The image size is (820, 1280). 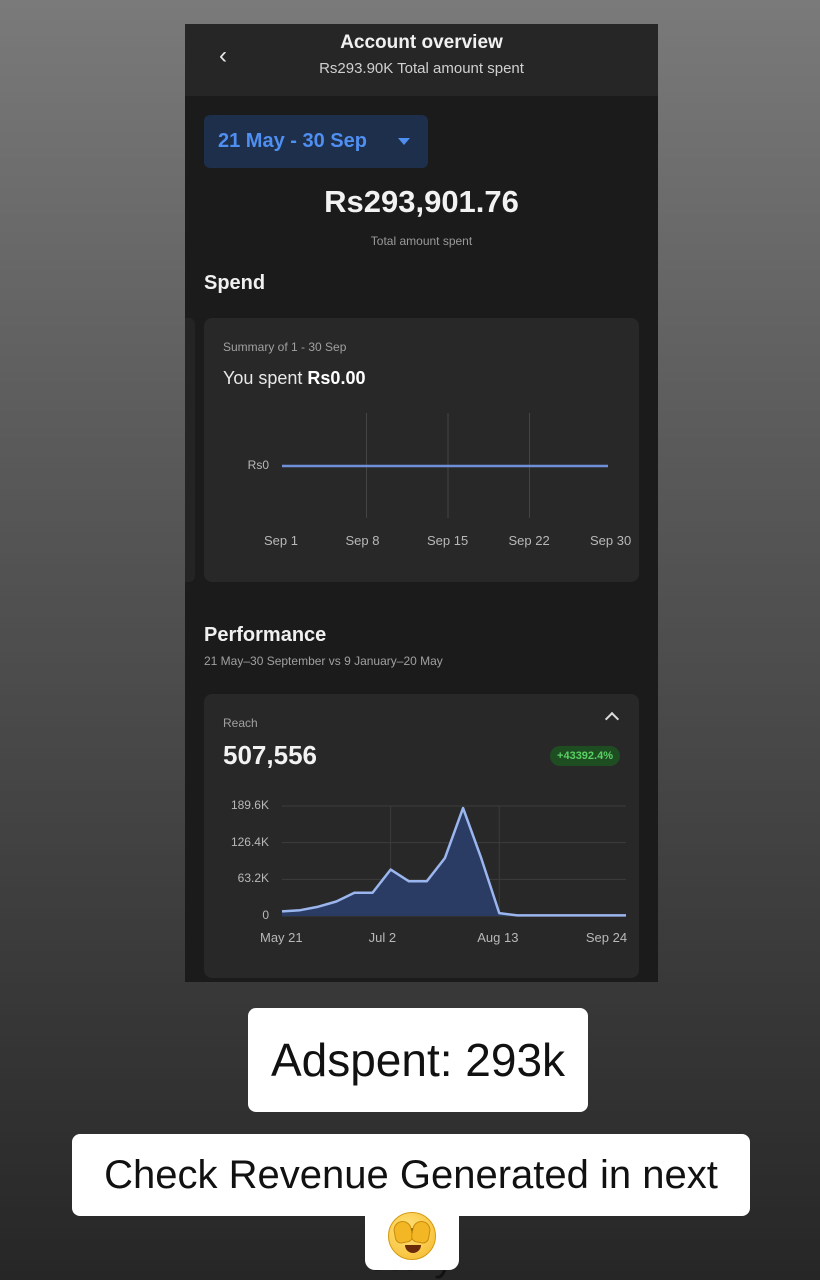 What do you see at coordinates (606, 937) in the screenshot?
I see `reach-x-tick: Sep 24` at bounding box center [606, 937].